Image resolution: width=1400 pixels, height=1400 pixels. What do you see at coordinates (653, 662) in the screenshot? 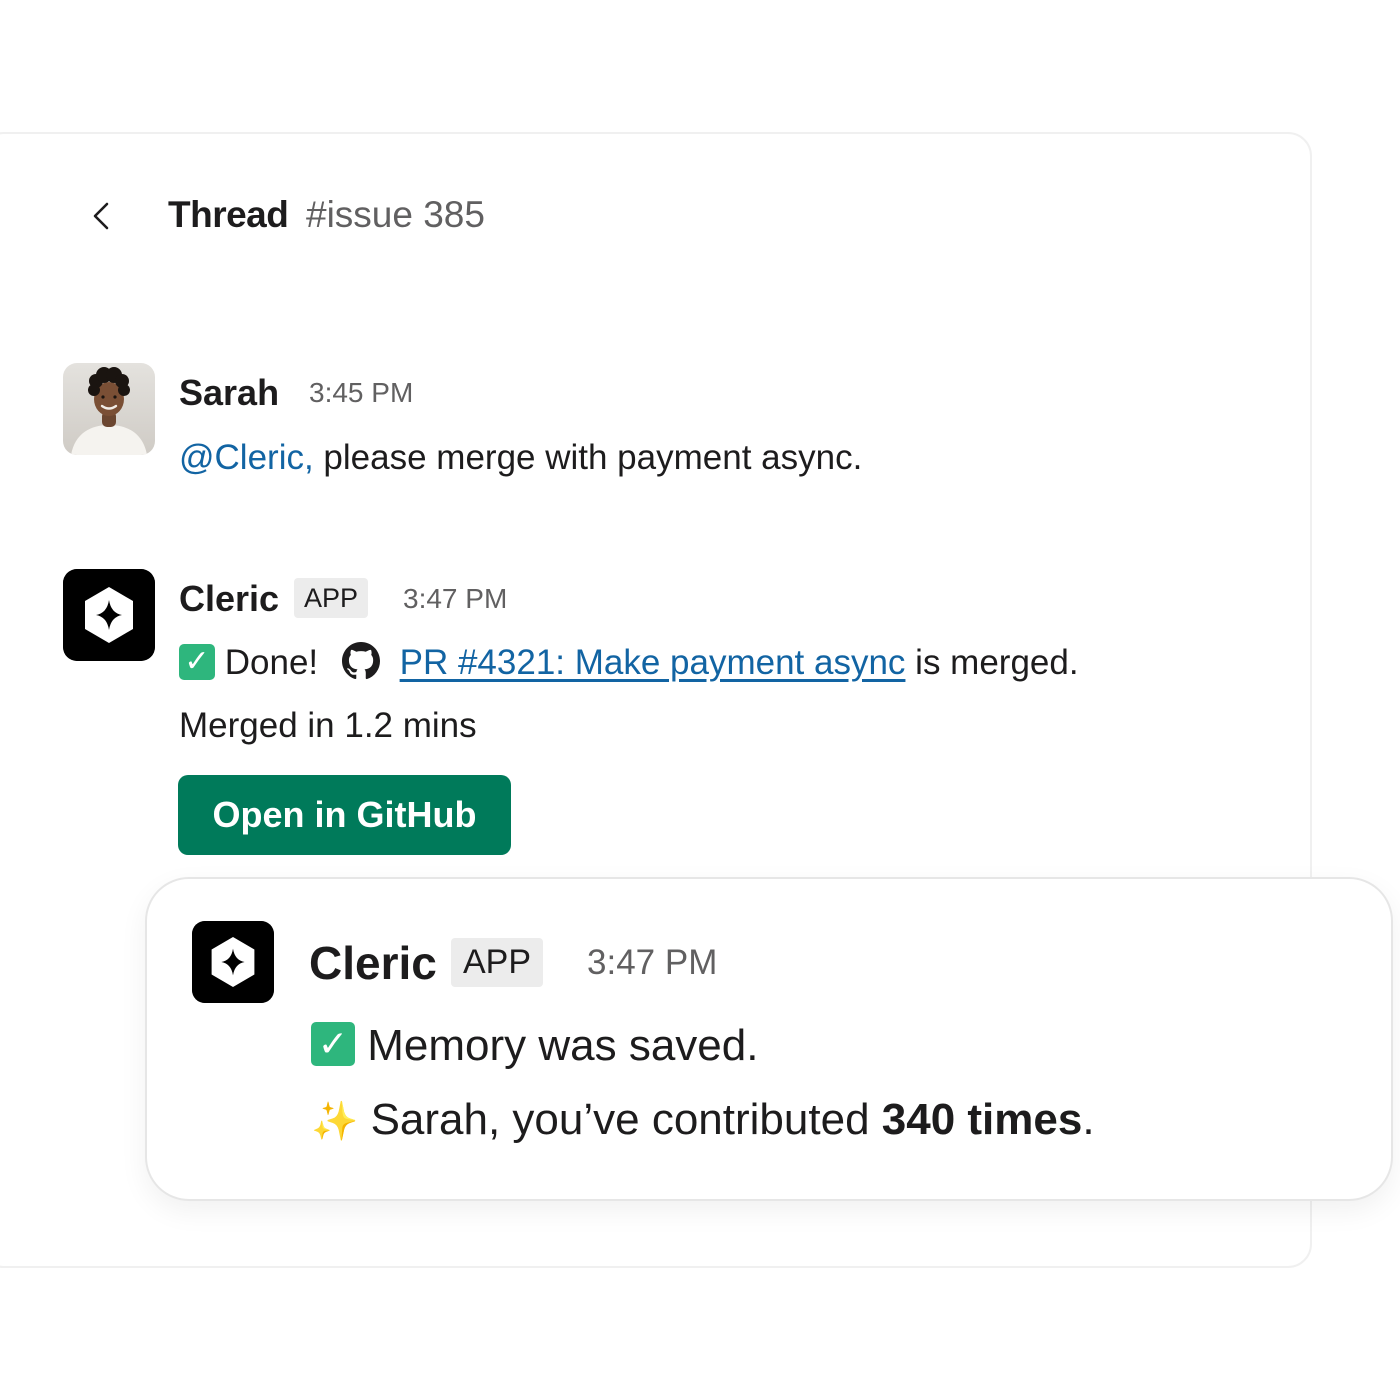
I see `pr-link: PR #4321: Make payment async` at bounding box center [653, 662].